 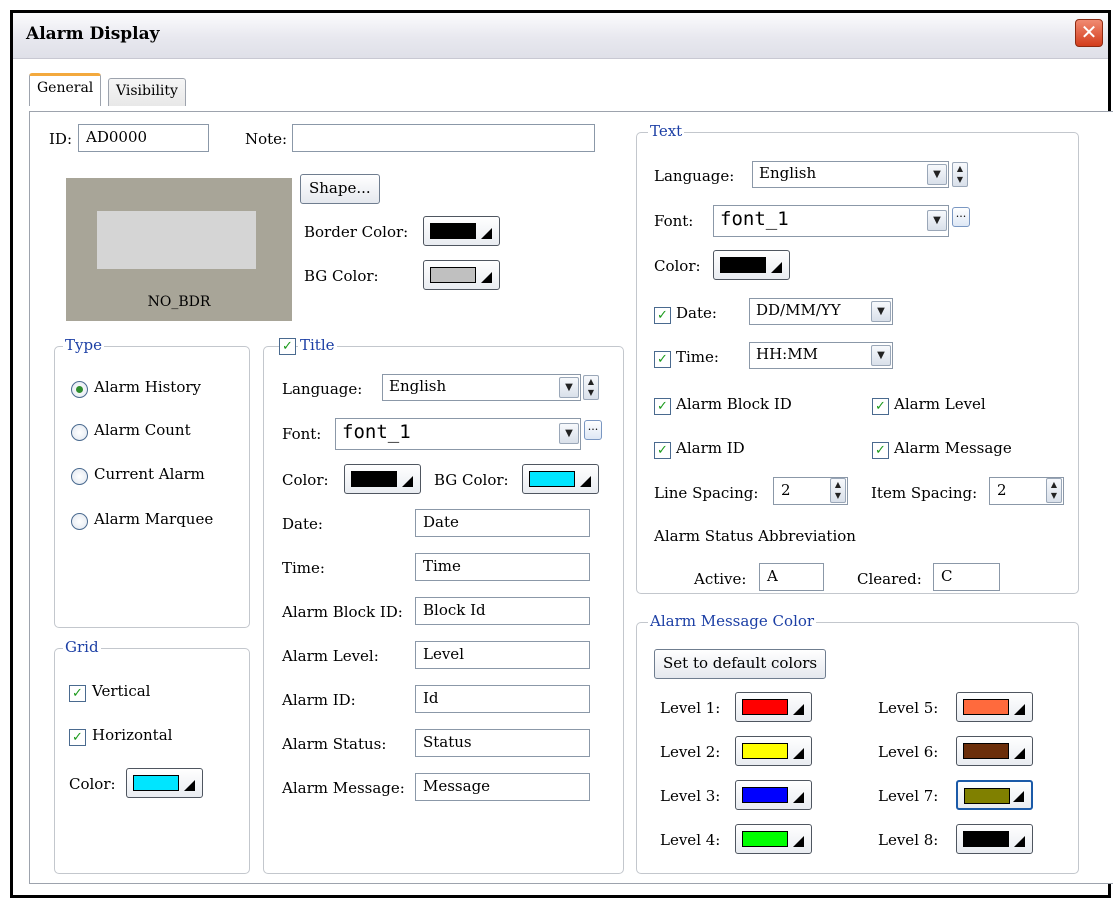 I want to click on level-5-color-button, so click(x=994, y=707).